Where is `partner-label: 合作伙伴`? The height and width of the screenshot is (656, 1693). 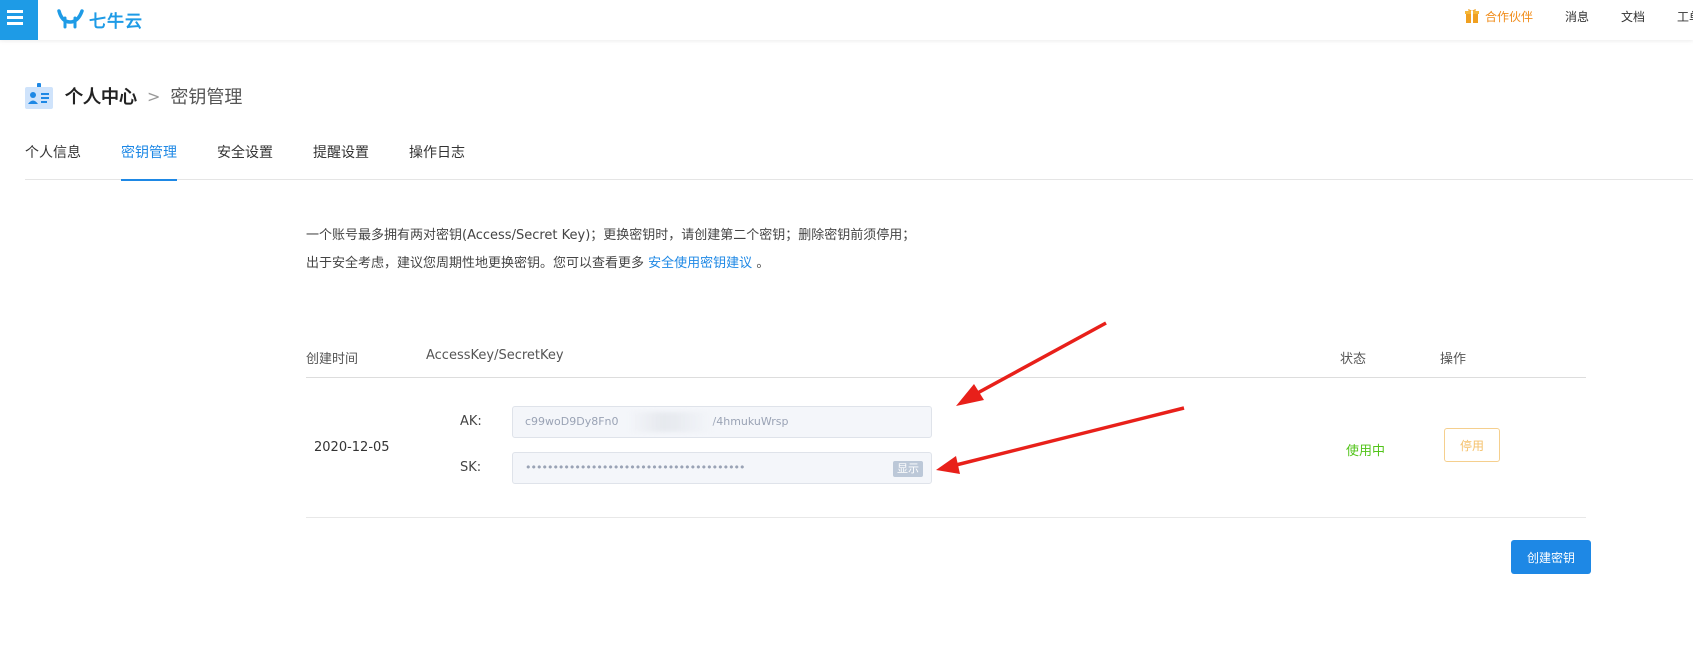 partner-label: 合作伙伴 is located at coordinates (1508, 16).